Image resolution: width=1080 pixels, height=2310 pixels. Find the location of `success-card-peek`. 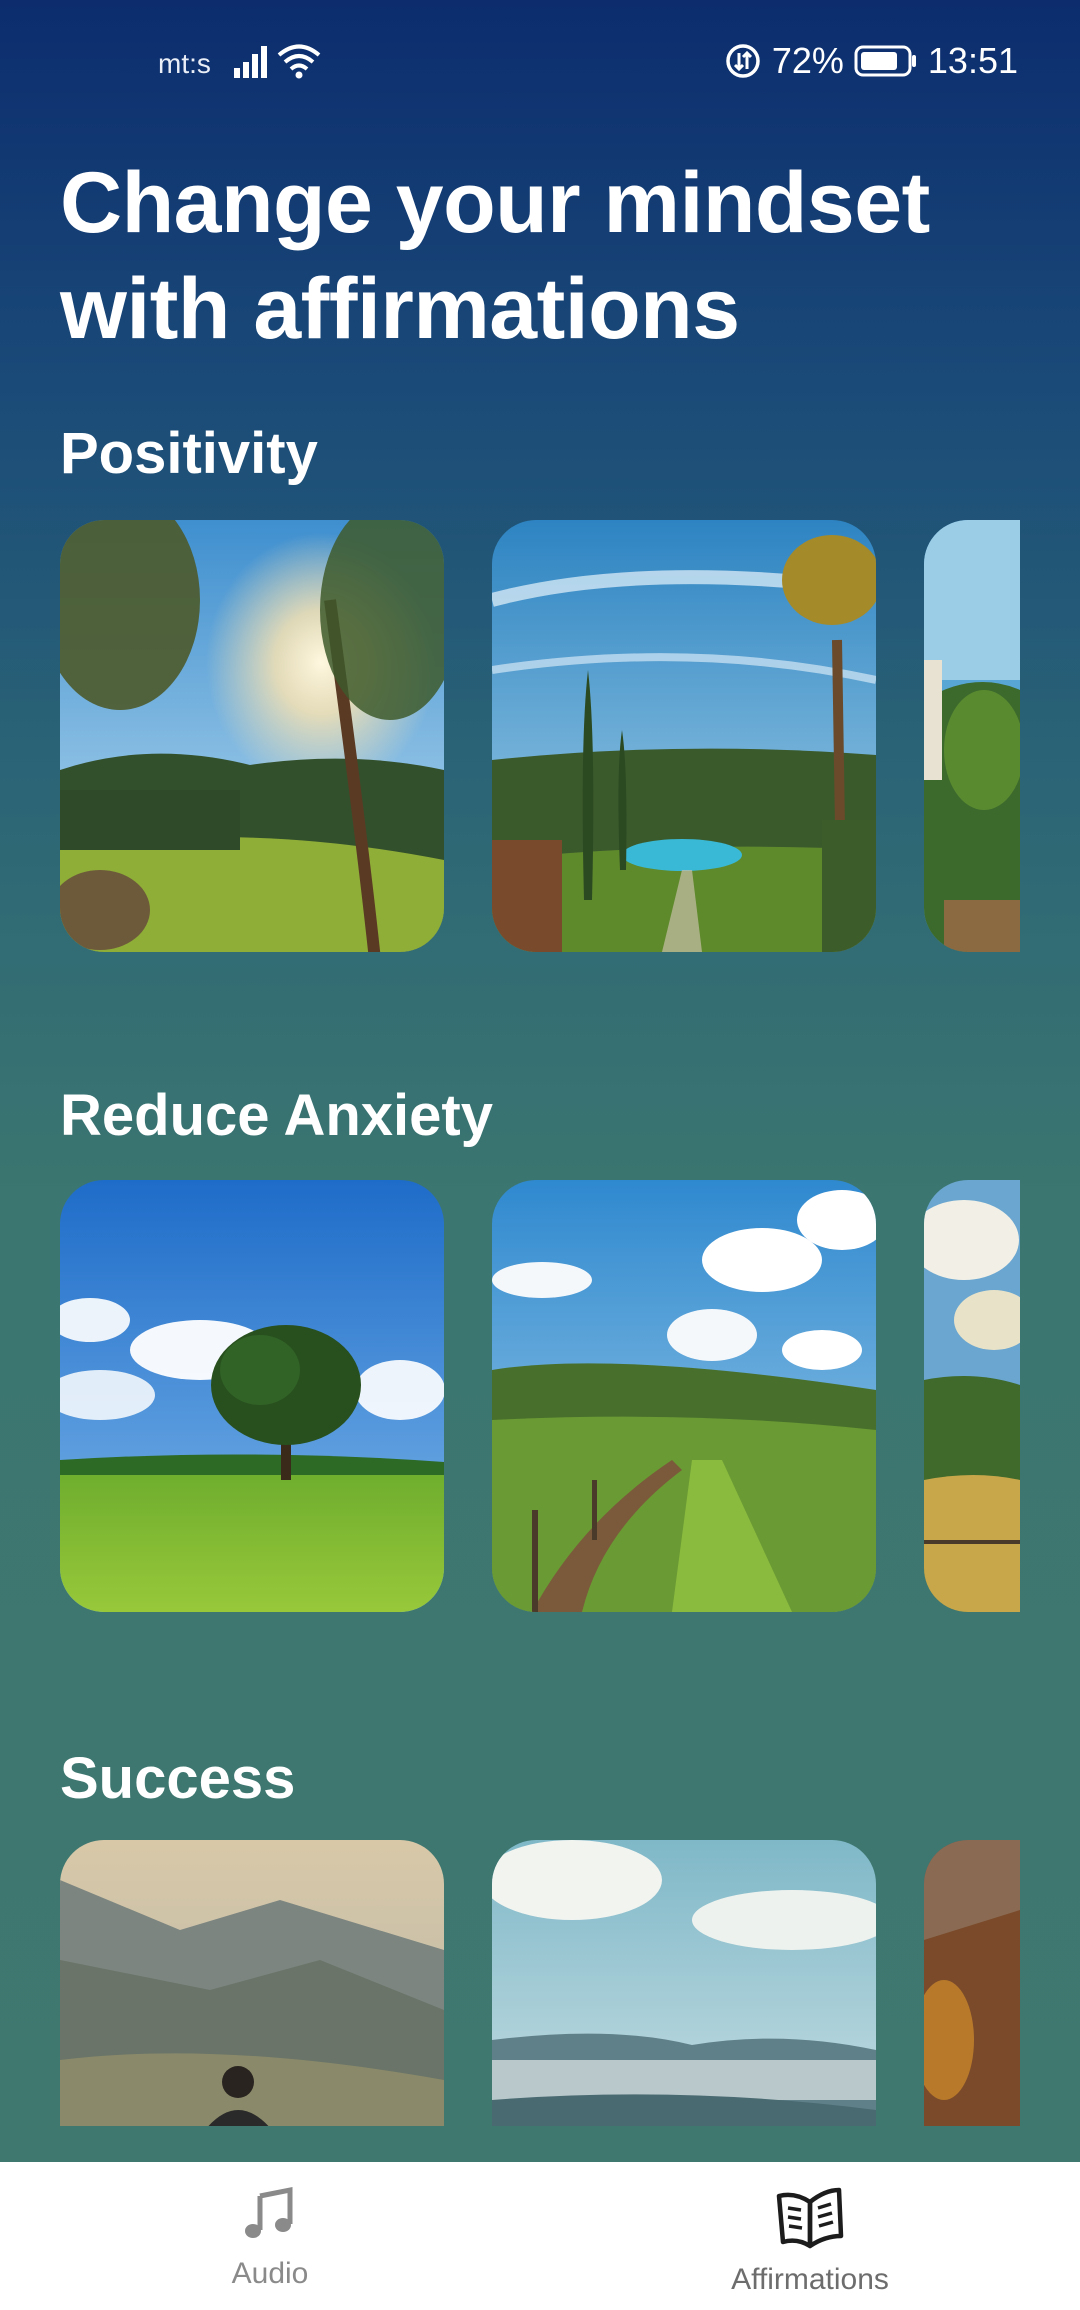

success-card-peek is located at coordinates (972, 1983).